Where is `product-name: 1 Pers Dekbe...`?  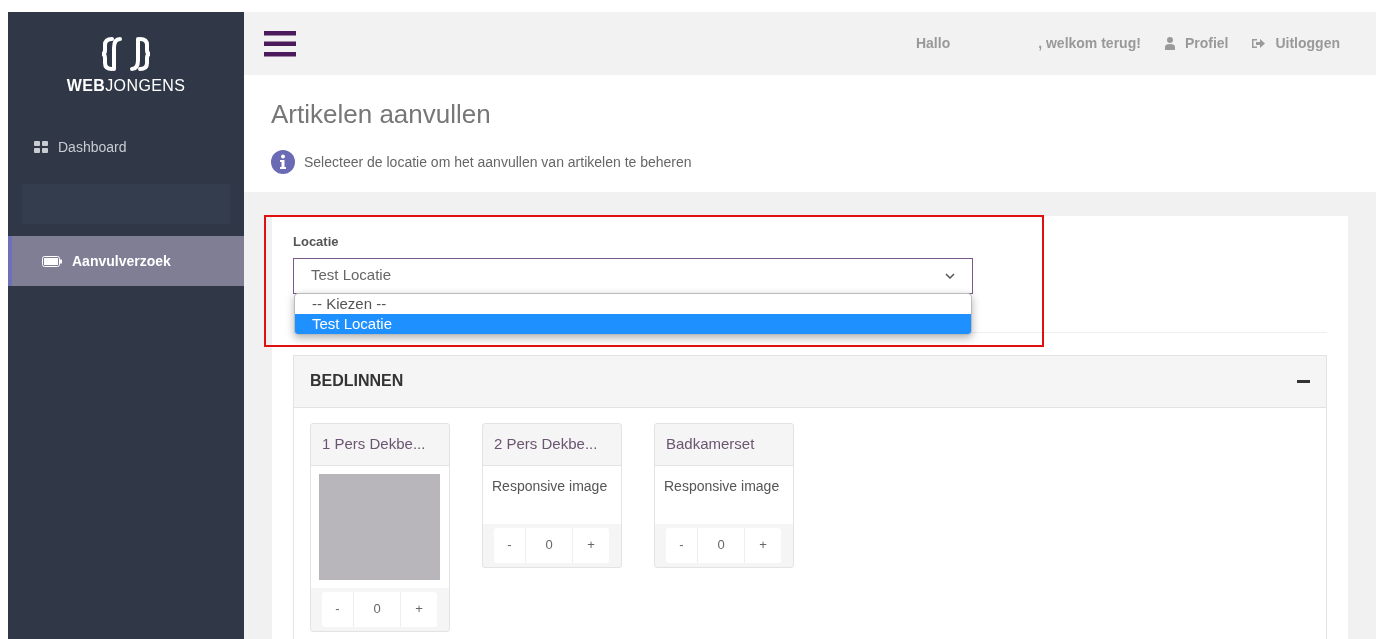
product-name: 1 Pers Dekbe... is located at coordinates (380, 444).